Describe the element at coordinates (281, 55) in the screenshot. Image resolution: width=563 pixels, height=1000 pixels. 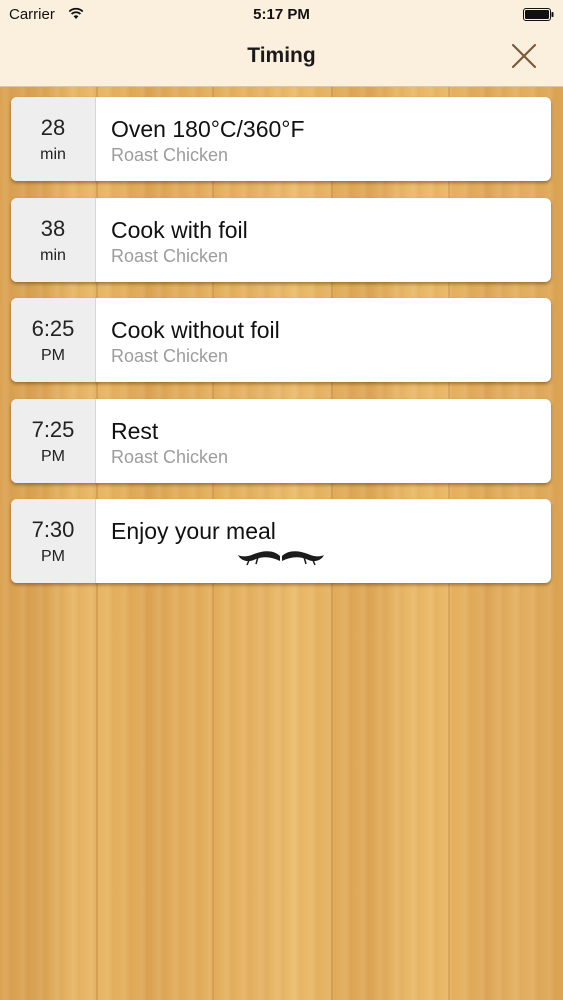
I see `page-title: Timing` at that location.